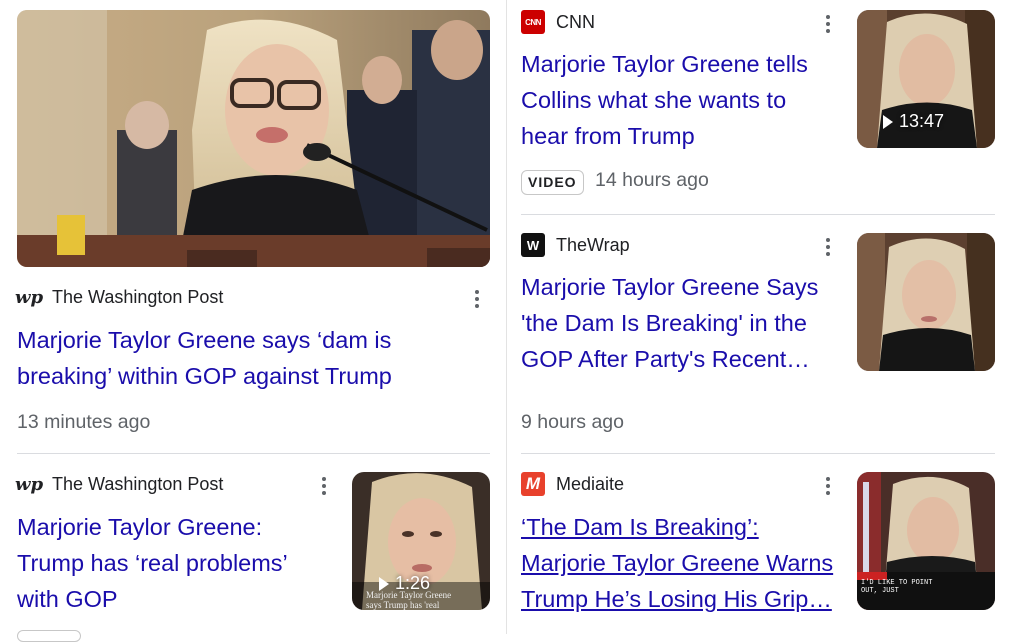  Describe the element at coordinates (652, 180) in the screenshot. I see `article-timestamp: 14 hours ago` at that location.